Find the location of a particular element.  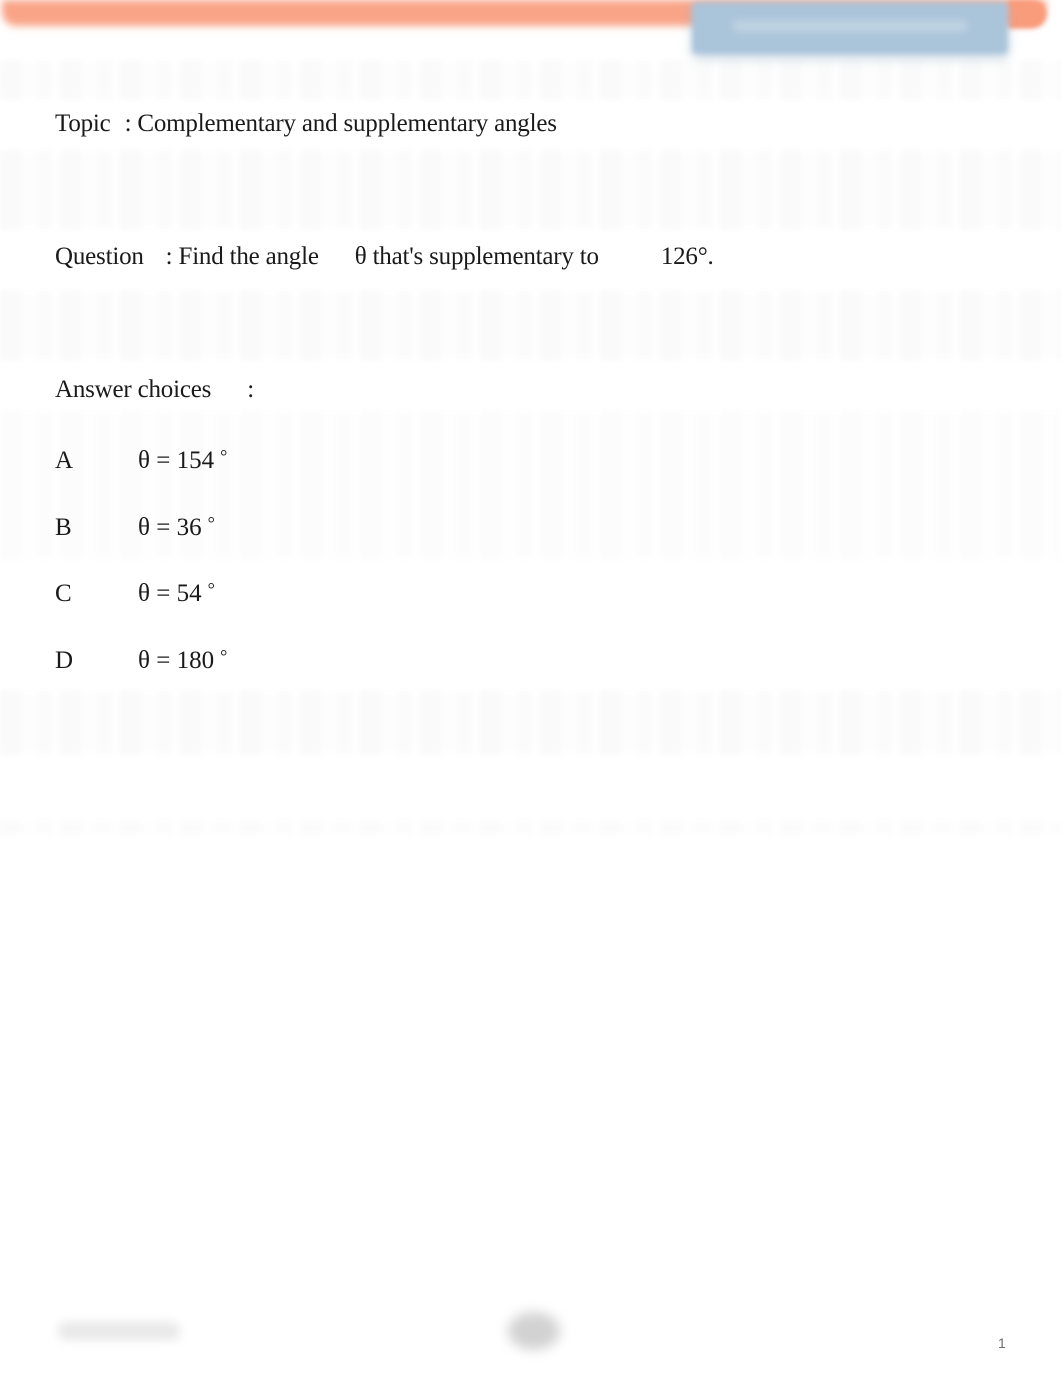

question-variable: θ is located at coordinates (360, 256).